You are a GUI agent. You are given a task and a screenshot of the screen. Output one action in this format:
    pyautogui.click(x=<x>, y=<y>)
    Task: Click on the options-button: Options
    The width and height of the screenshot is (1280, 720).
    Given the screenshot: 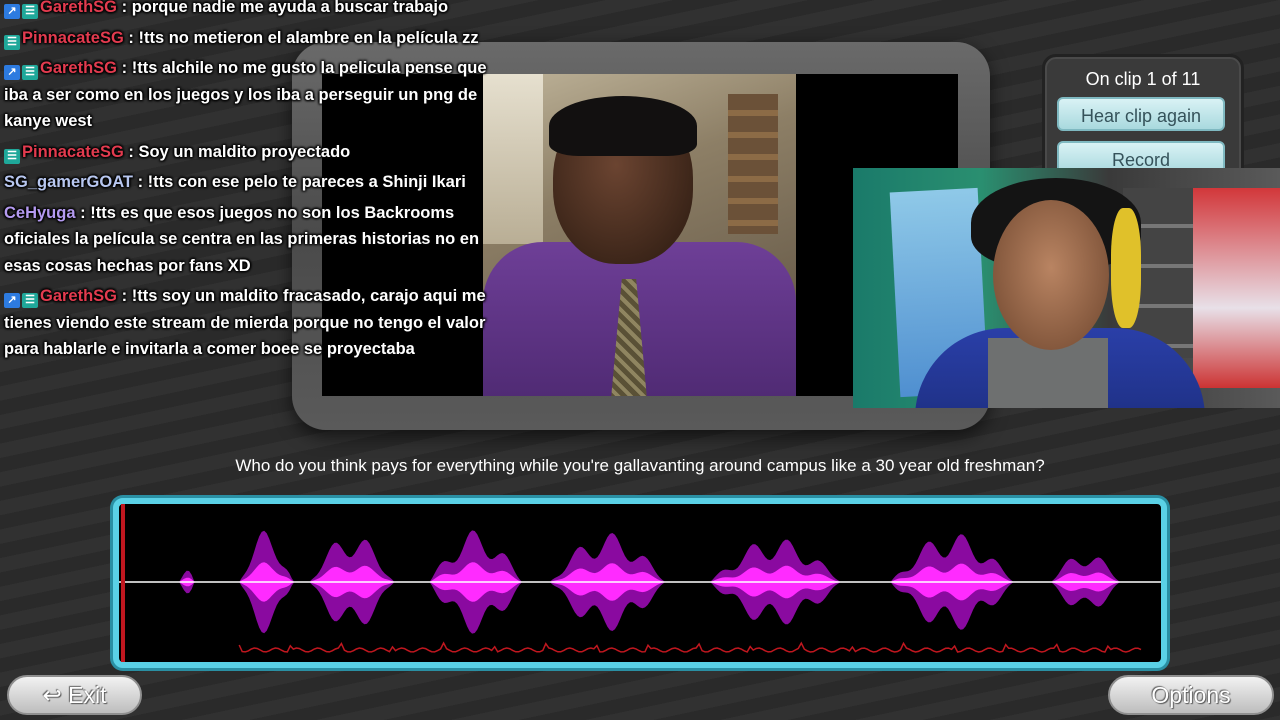 What is the action you would take?
    pyautogui.click(x=1191, y=695)
    